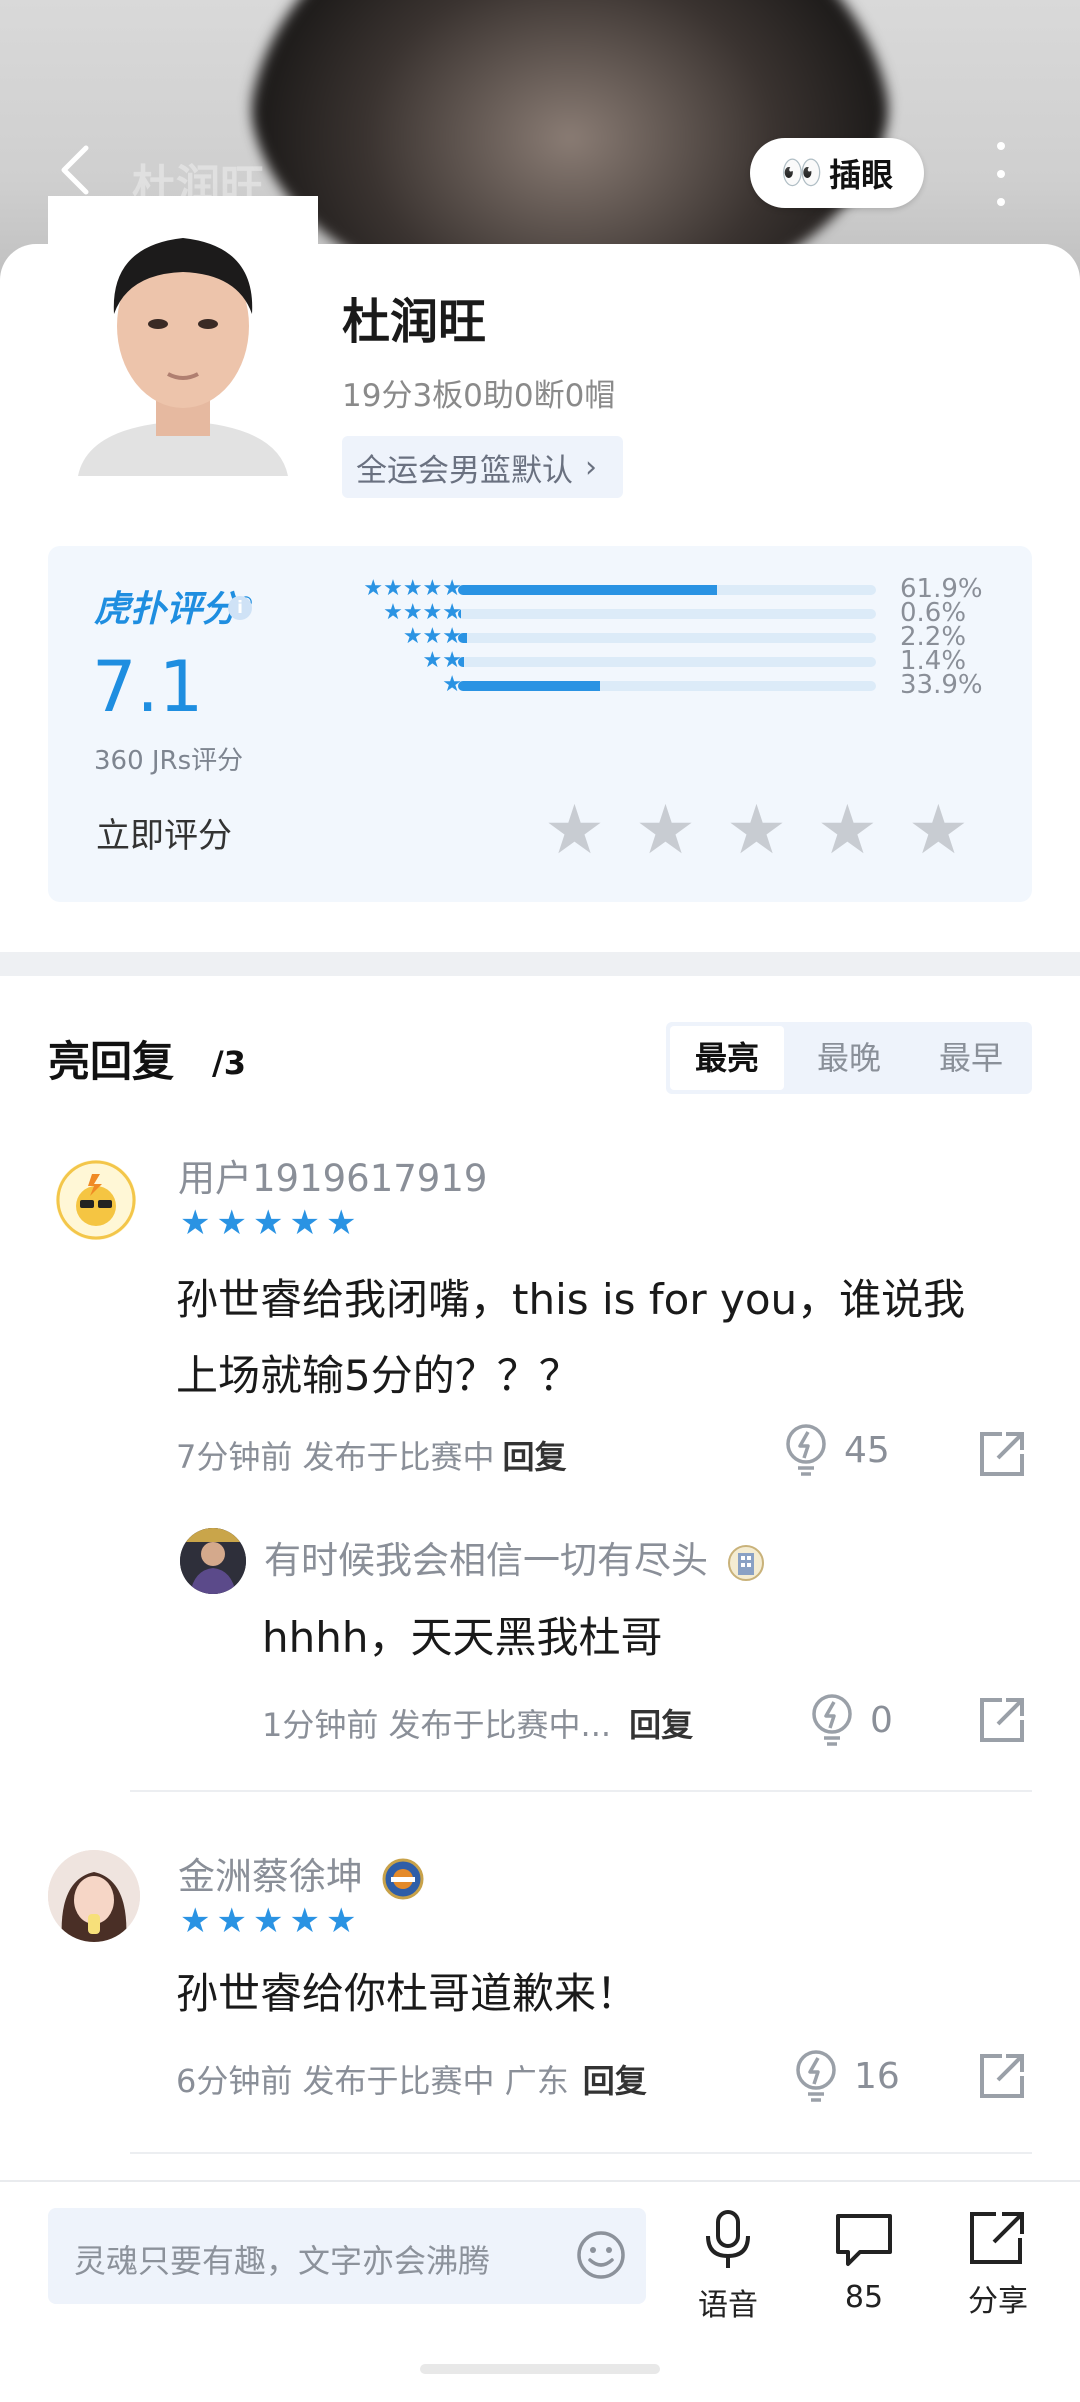  I want to click on distribution-percent: 33.9%, so click(941, 685).